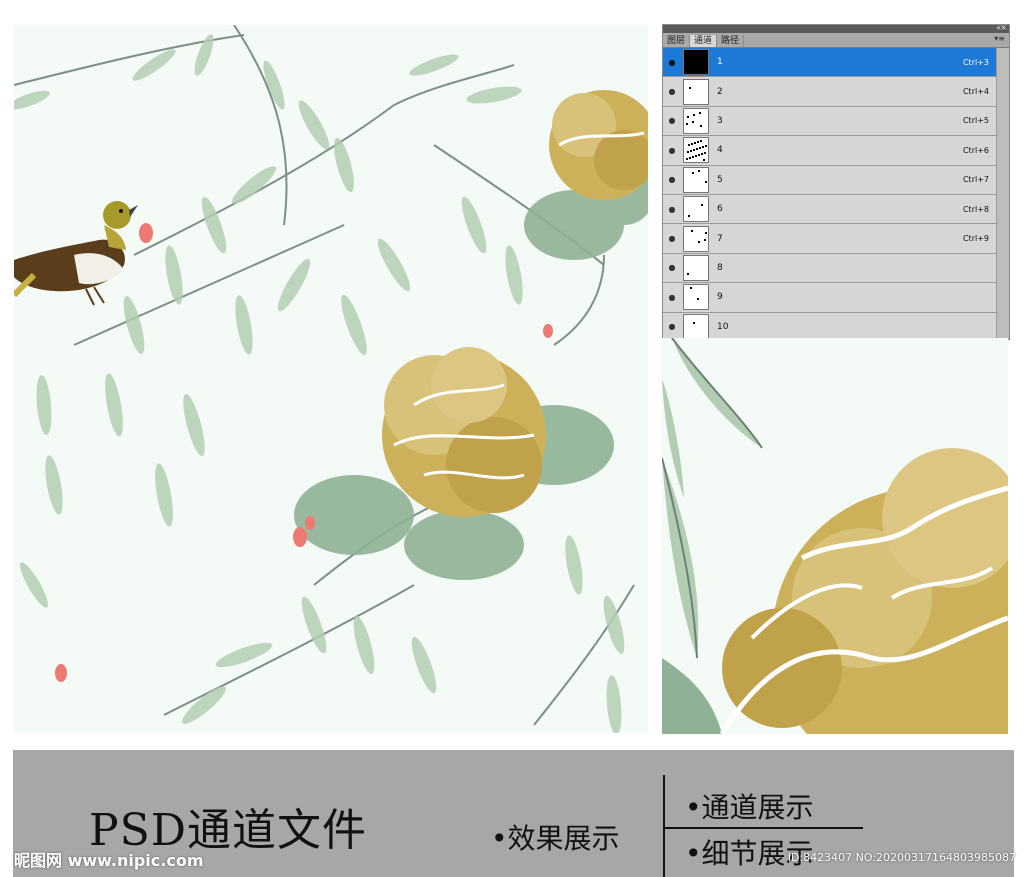 The image size is (1024, 877). Describe the element at coordinates (720, 209) in the screenshot. I see `channel-name: 6` at that location.